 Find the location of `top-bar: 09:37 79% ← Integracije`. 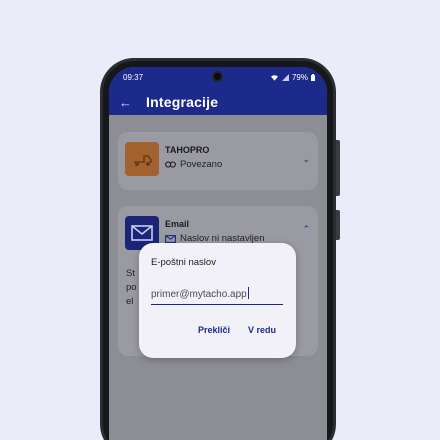

top-bar: 09:37 79% ← Integracije is located at coordinates (218, 91).